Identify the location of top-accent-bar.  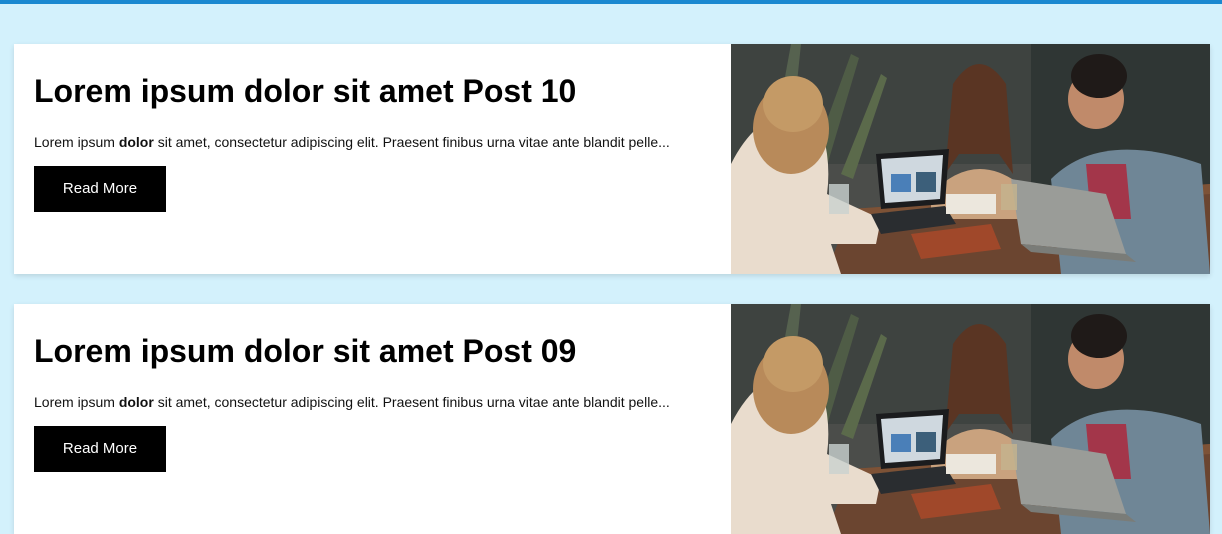
(611, 2).